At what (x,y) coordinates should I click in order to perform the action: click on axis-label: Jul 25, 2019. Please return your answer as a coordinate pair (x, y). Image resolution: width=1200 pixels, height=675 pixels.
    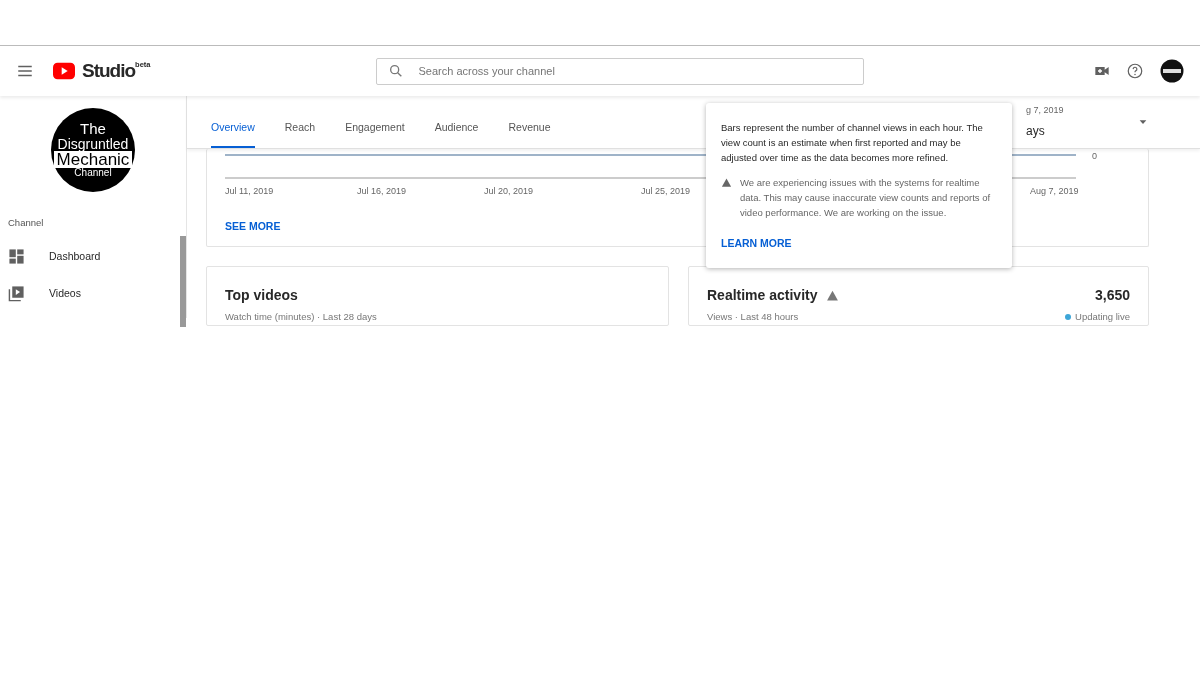
    Looking at the image, I should click on (666, 191).